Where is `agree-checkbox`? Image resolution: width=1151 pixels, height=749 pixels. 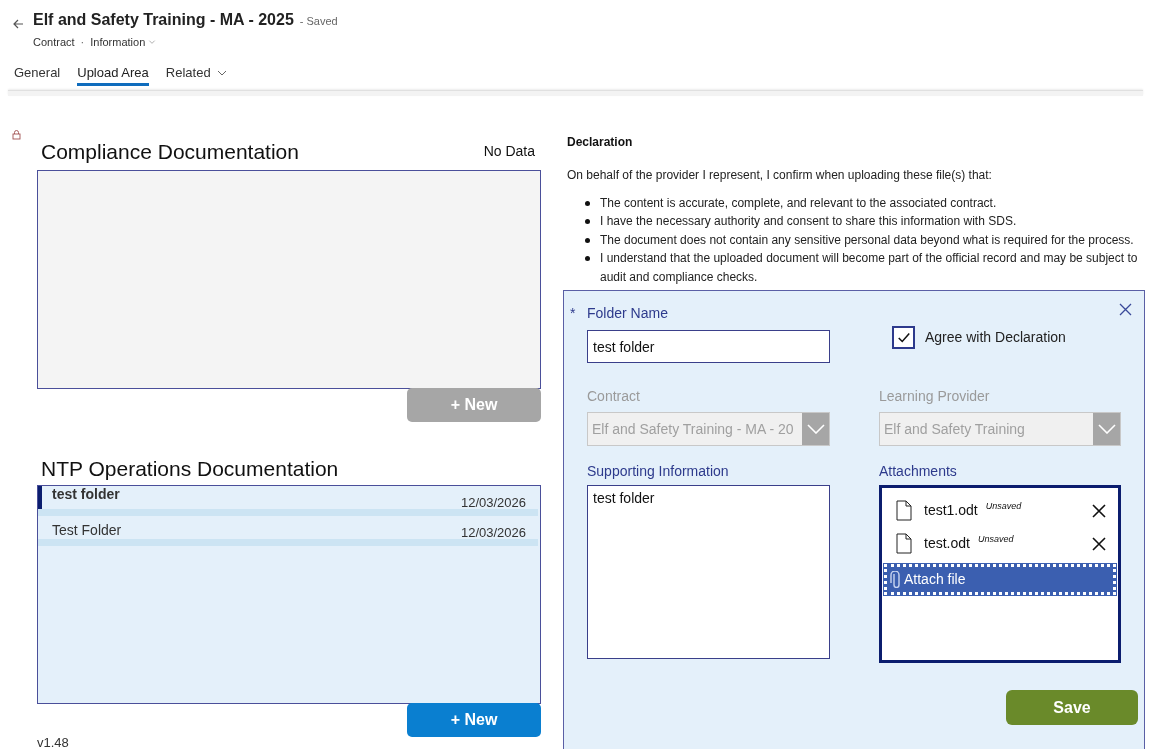
agree-checkbox is located at coordinates (903, 337).